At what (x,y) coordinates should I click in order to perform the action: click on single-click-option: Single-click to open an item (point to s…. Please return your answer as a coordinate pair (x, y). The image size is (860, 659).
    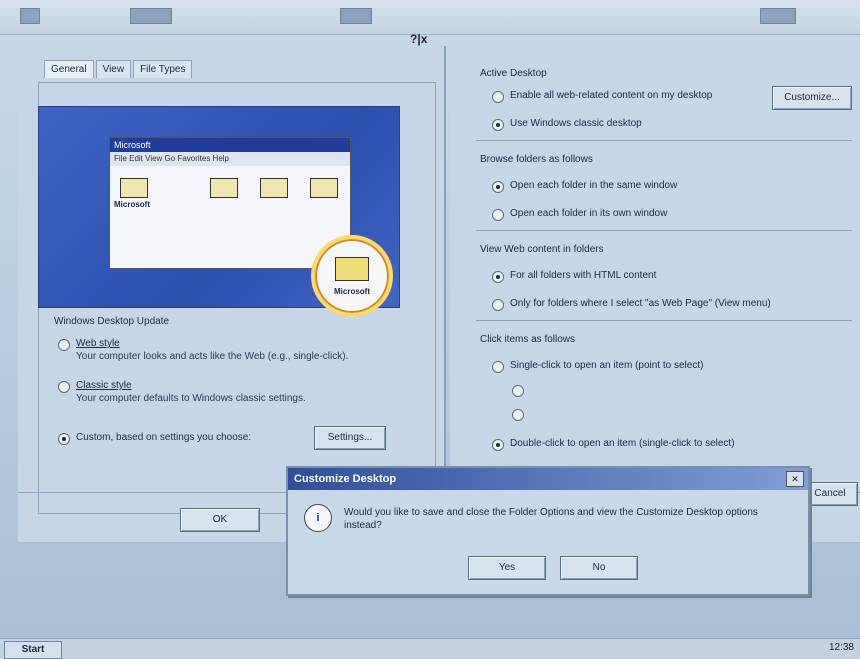
    Looking at the image, I should click on (597, 366).